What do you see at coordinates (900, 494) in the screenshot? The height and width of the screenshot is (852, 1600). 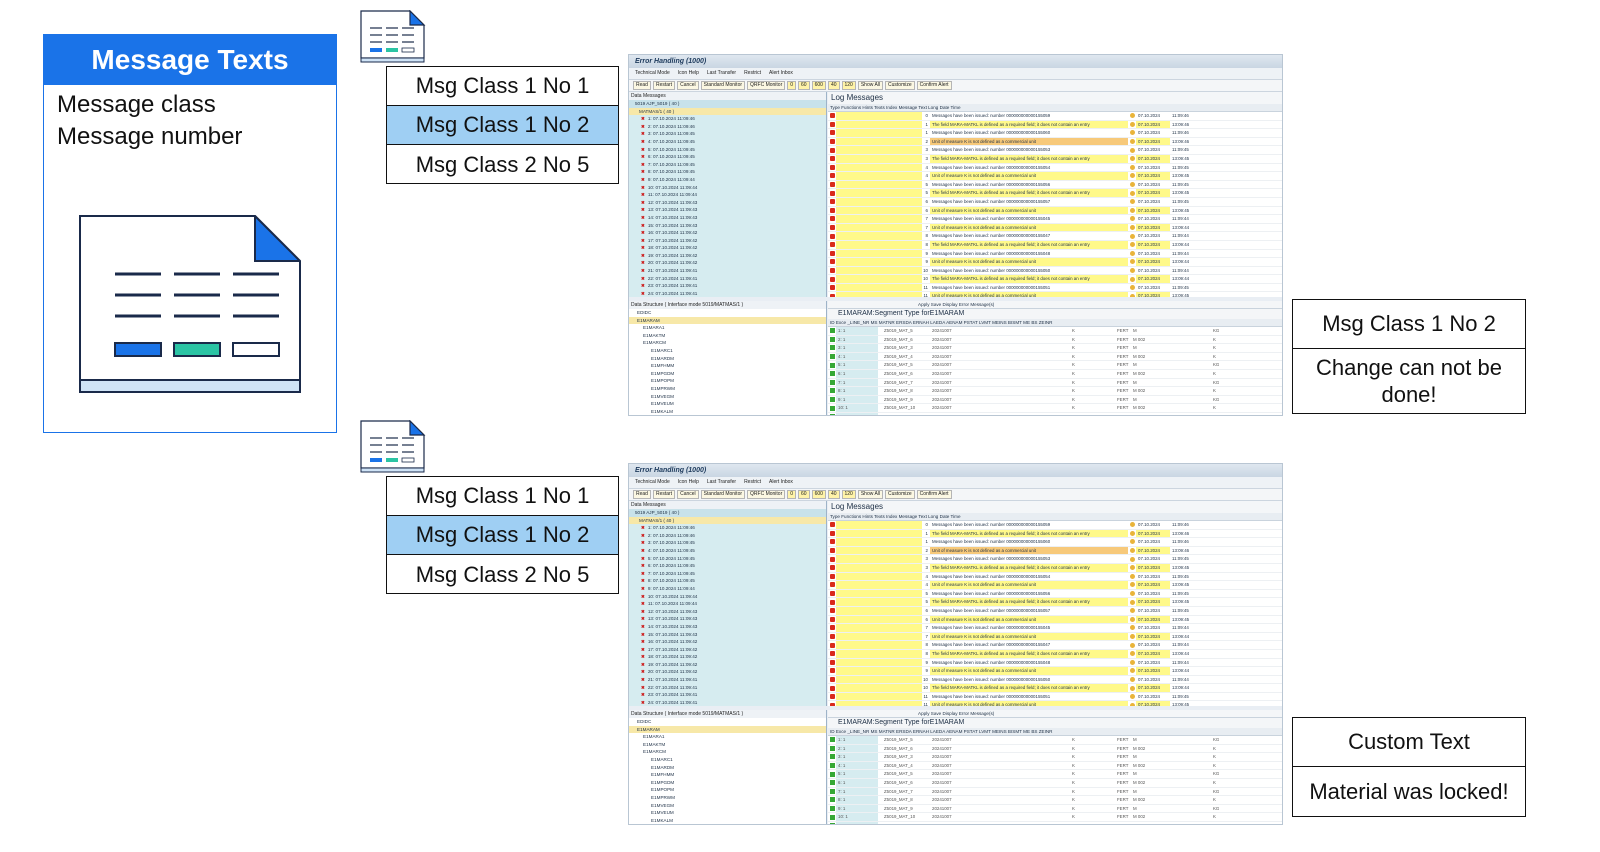 I see `sap-toolbar-button: Customize` at bounding box center [900, 494].